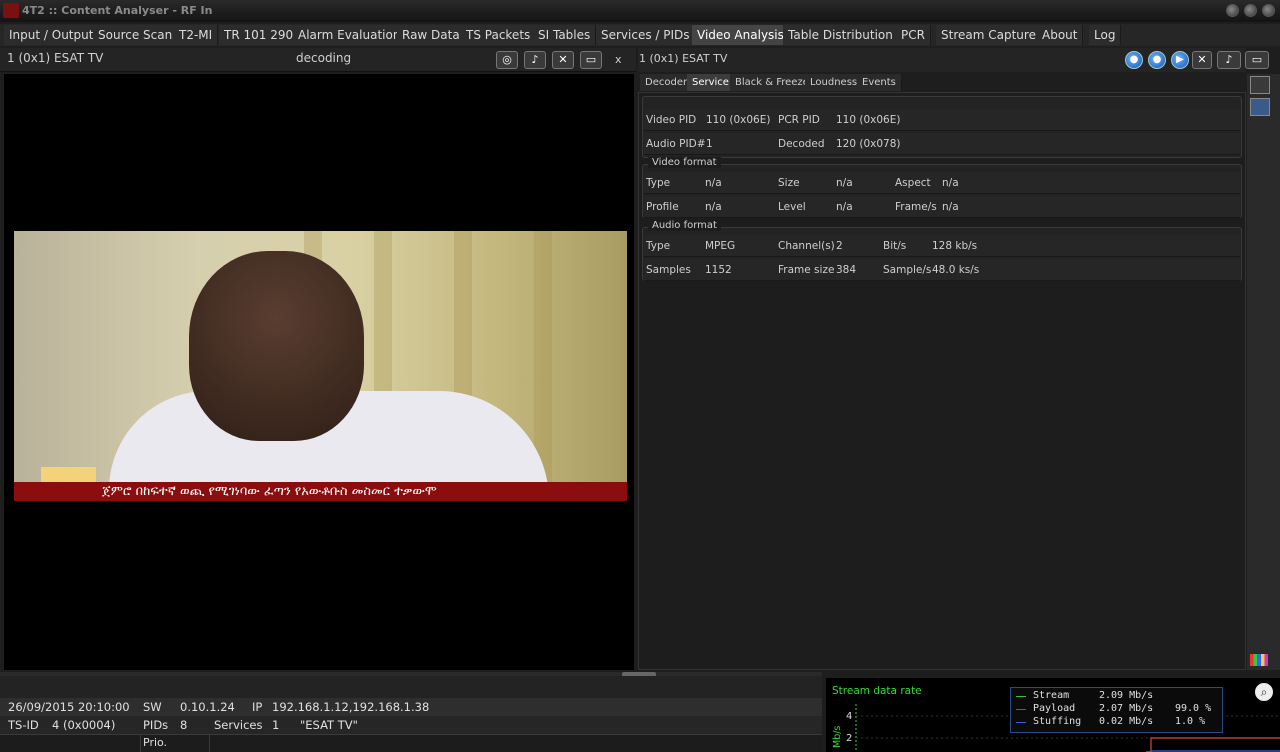  Describe the element at coordinates (52, 35) in the screenshot. I see `menu-input-output: Input / Output` at that location.